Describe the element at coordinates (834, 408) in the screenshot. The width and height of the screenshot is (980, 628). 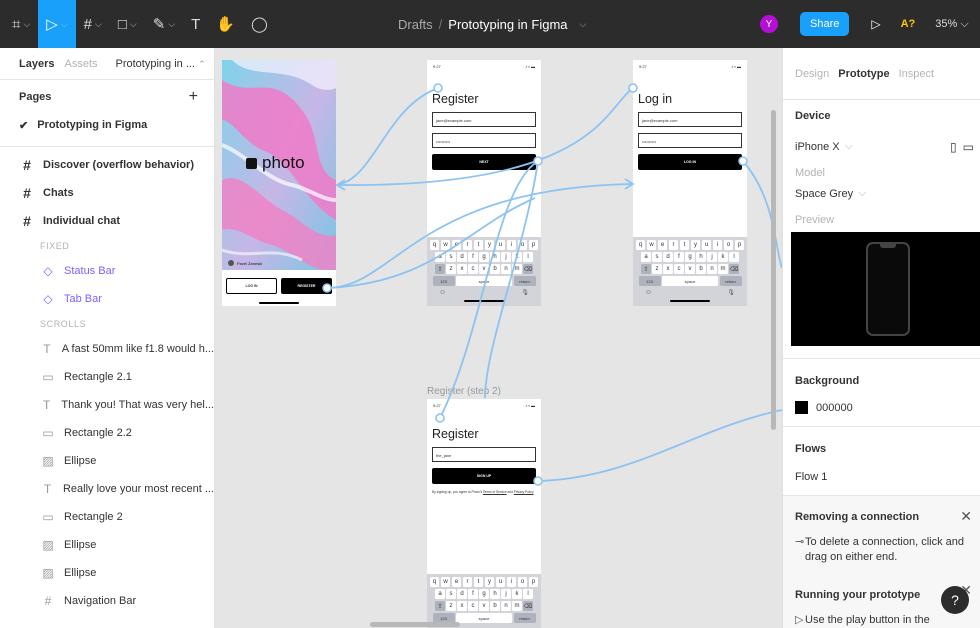
I see `background-hex: 000000` at that location.